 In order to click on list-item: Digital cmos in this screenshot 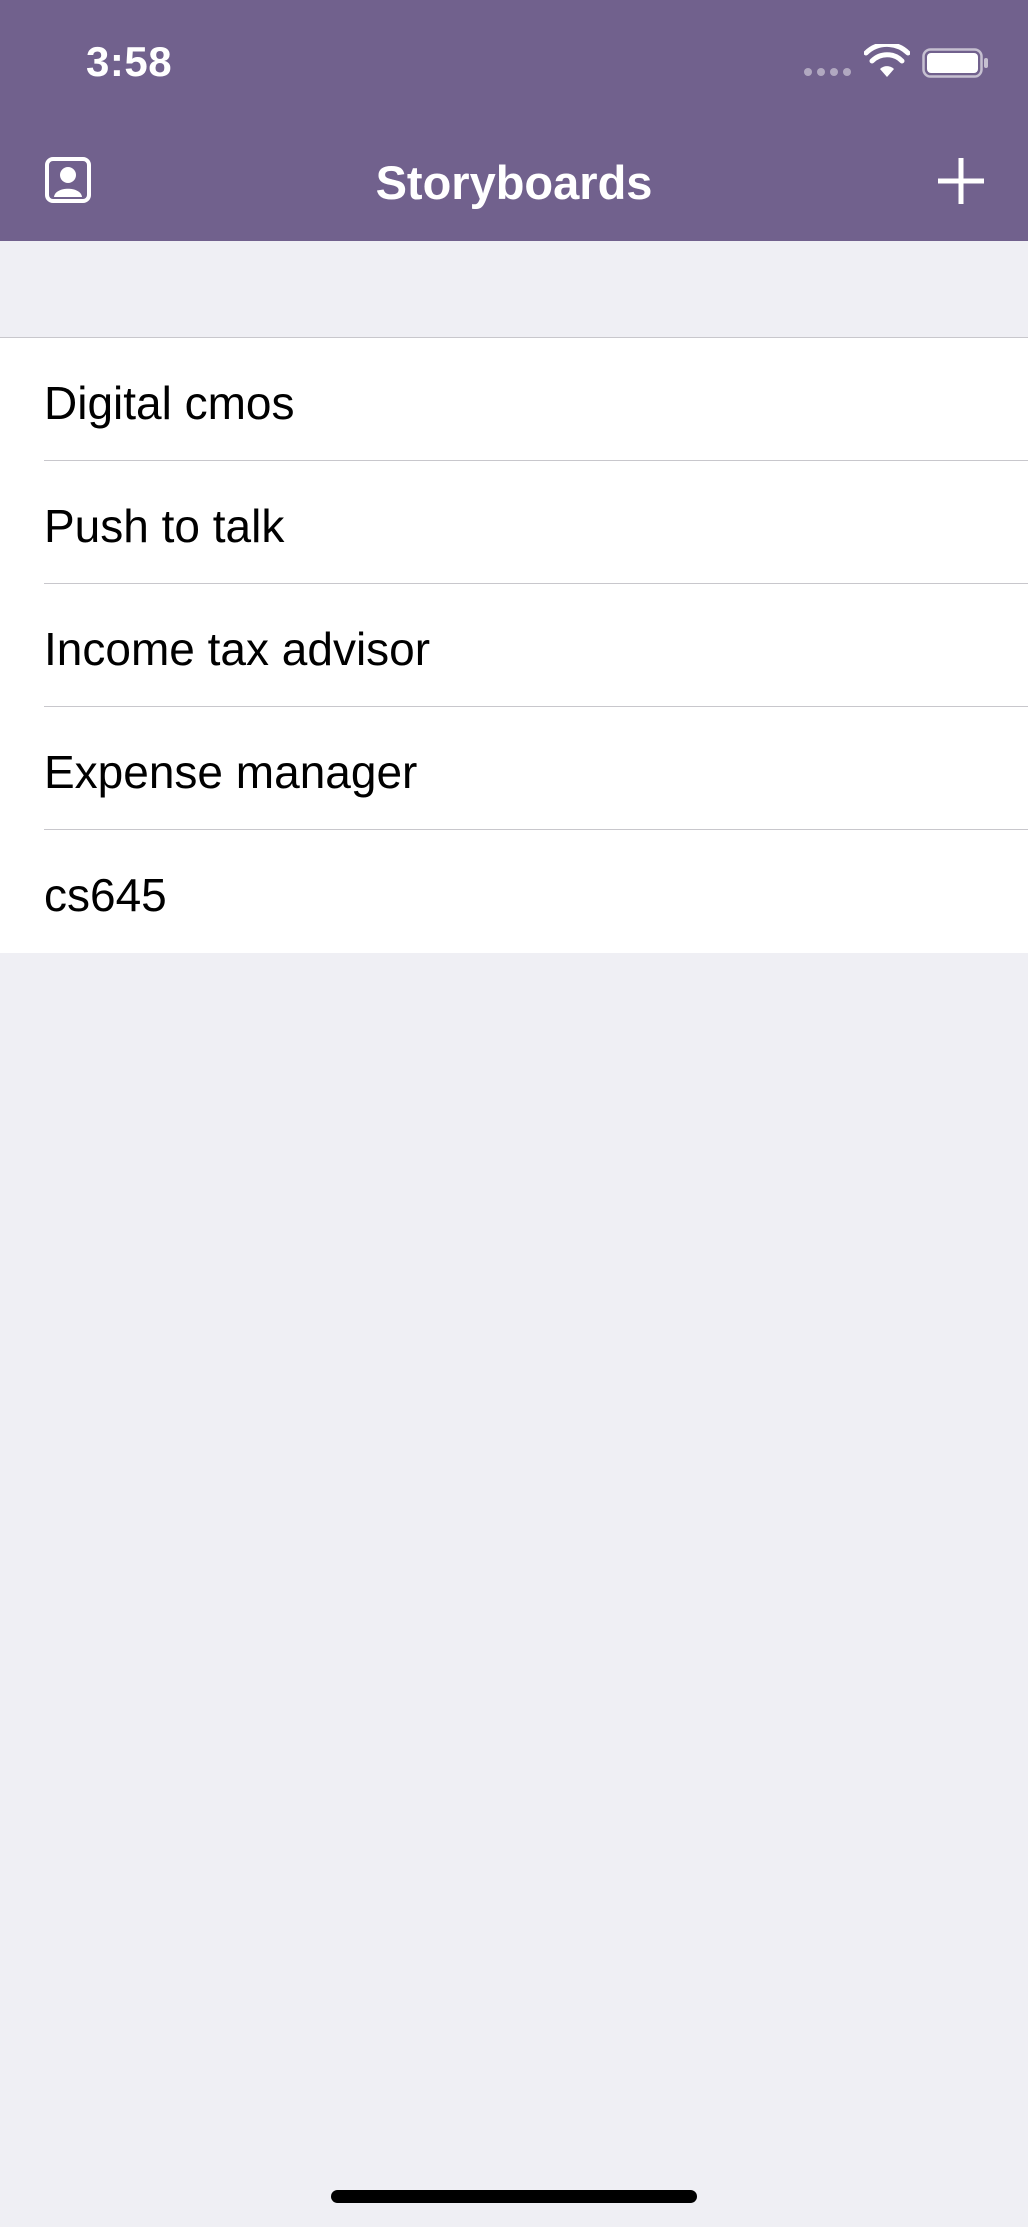, I will do `click(514, 399)`.